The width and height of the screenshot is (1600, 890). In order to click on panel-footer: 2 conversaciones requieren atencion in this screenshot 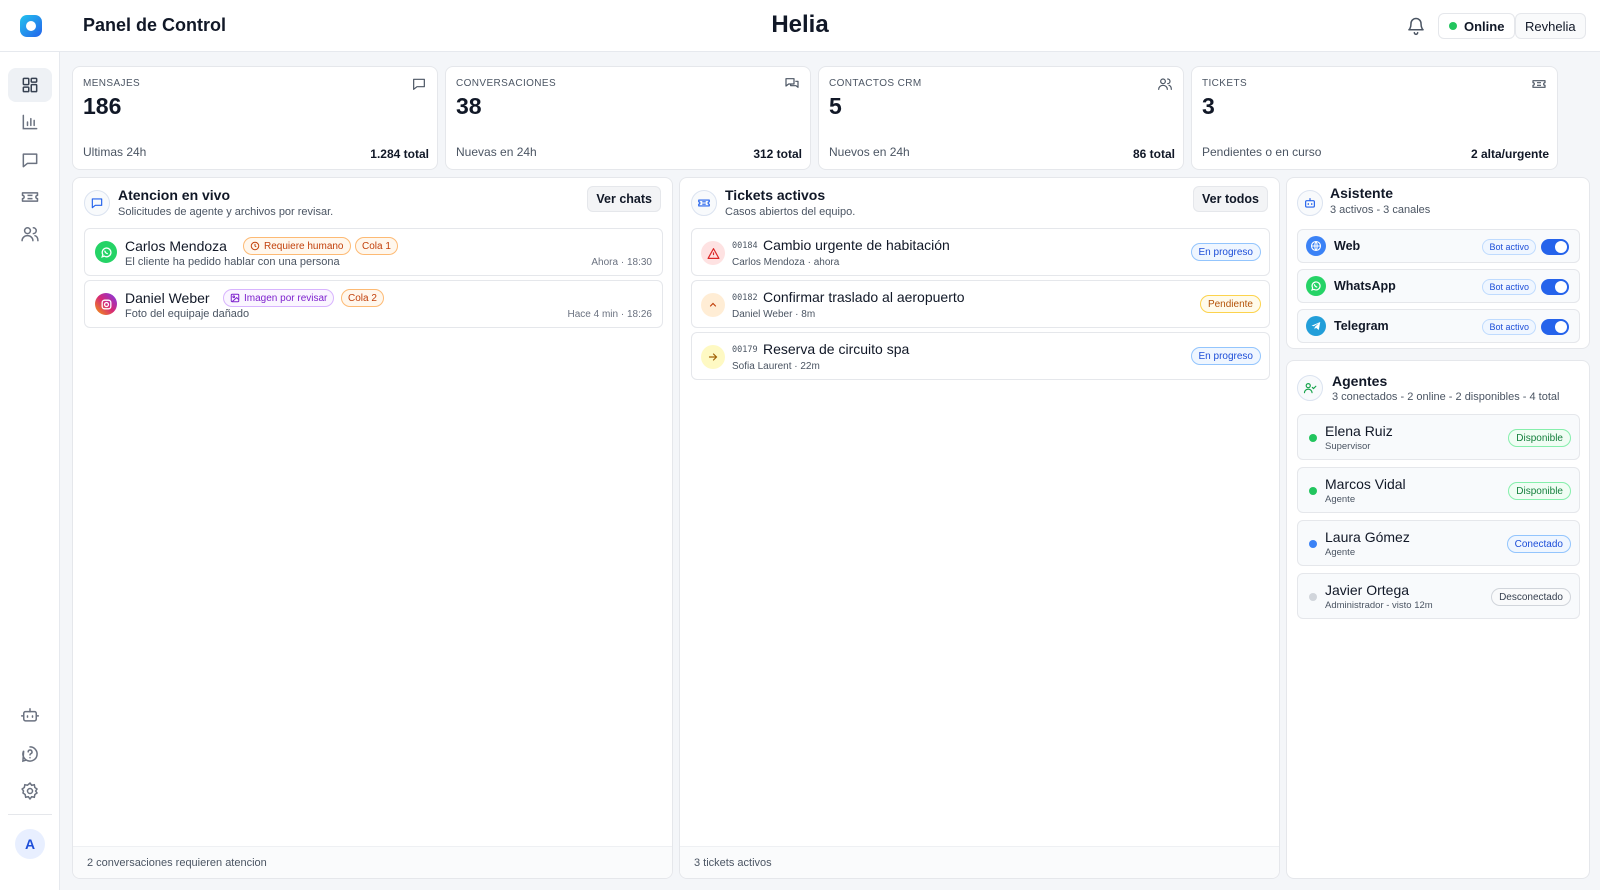, I will do `click(372, 862)`.